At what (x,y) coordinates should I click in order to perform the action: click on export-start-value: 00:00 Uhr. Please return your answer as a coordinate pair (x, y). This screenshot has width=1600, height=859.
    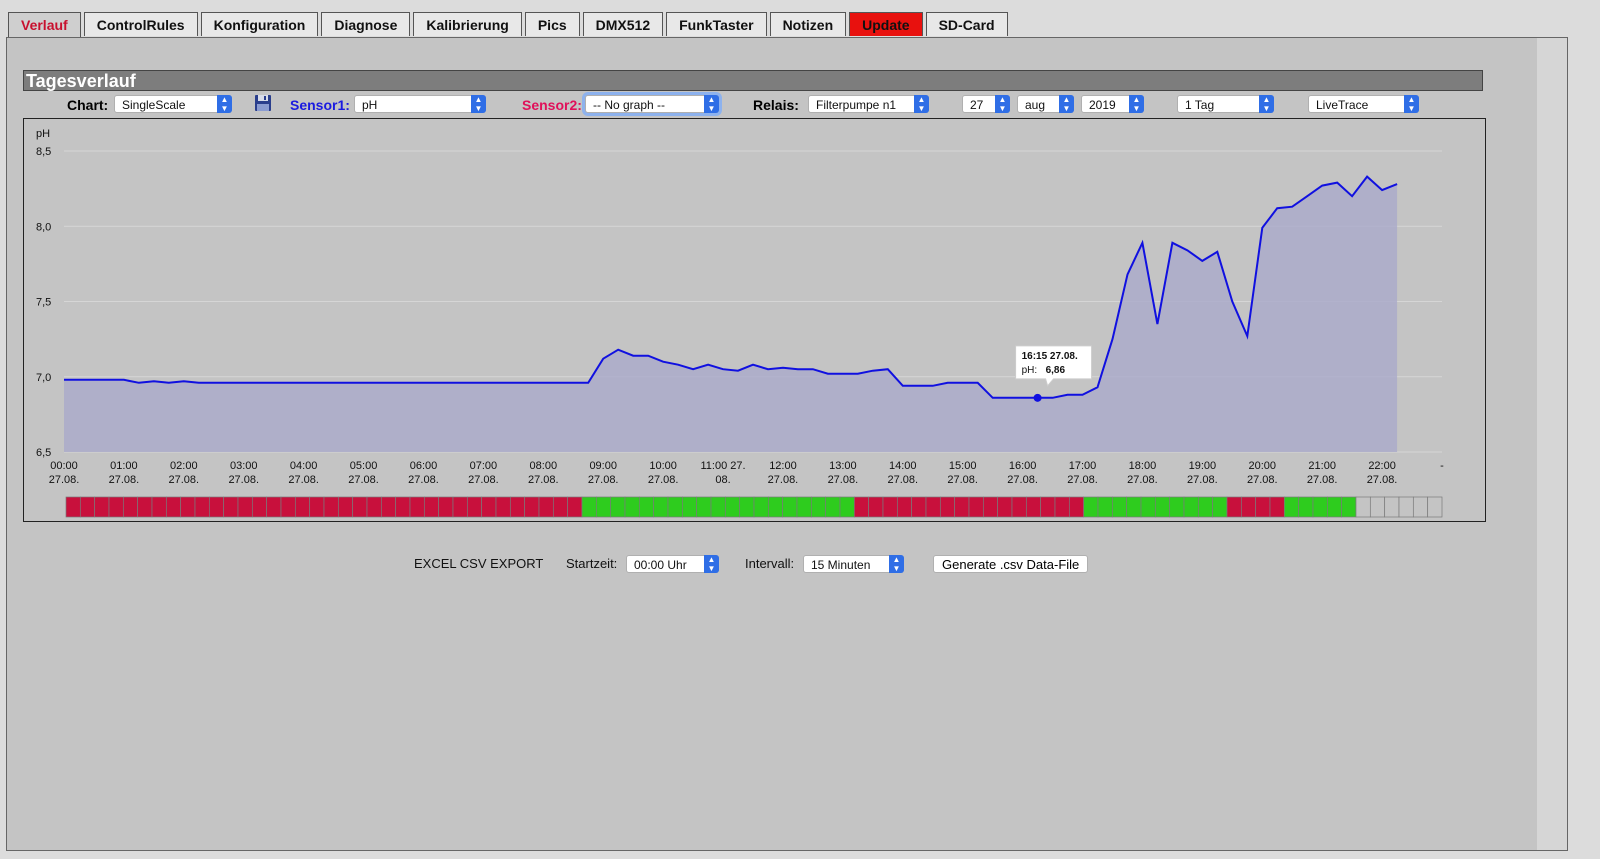
    Looking at the image, I should click on (660, 565).